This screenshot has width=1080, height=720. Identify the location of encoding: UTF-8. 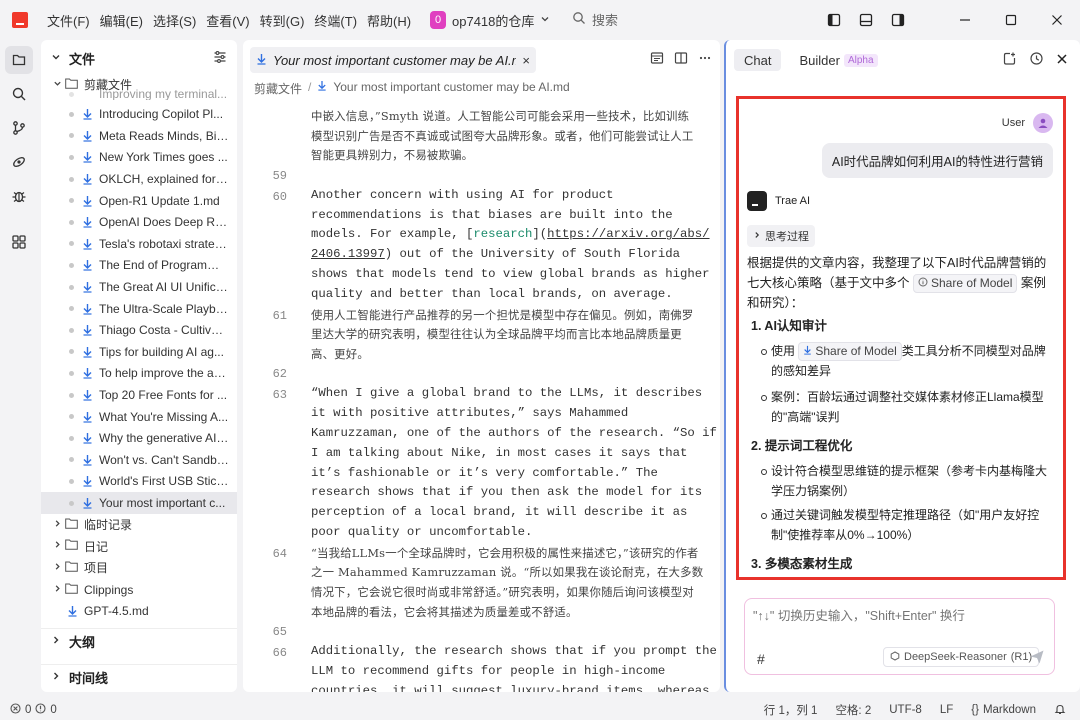
(905, 710).